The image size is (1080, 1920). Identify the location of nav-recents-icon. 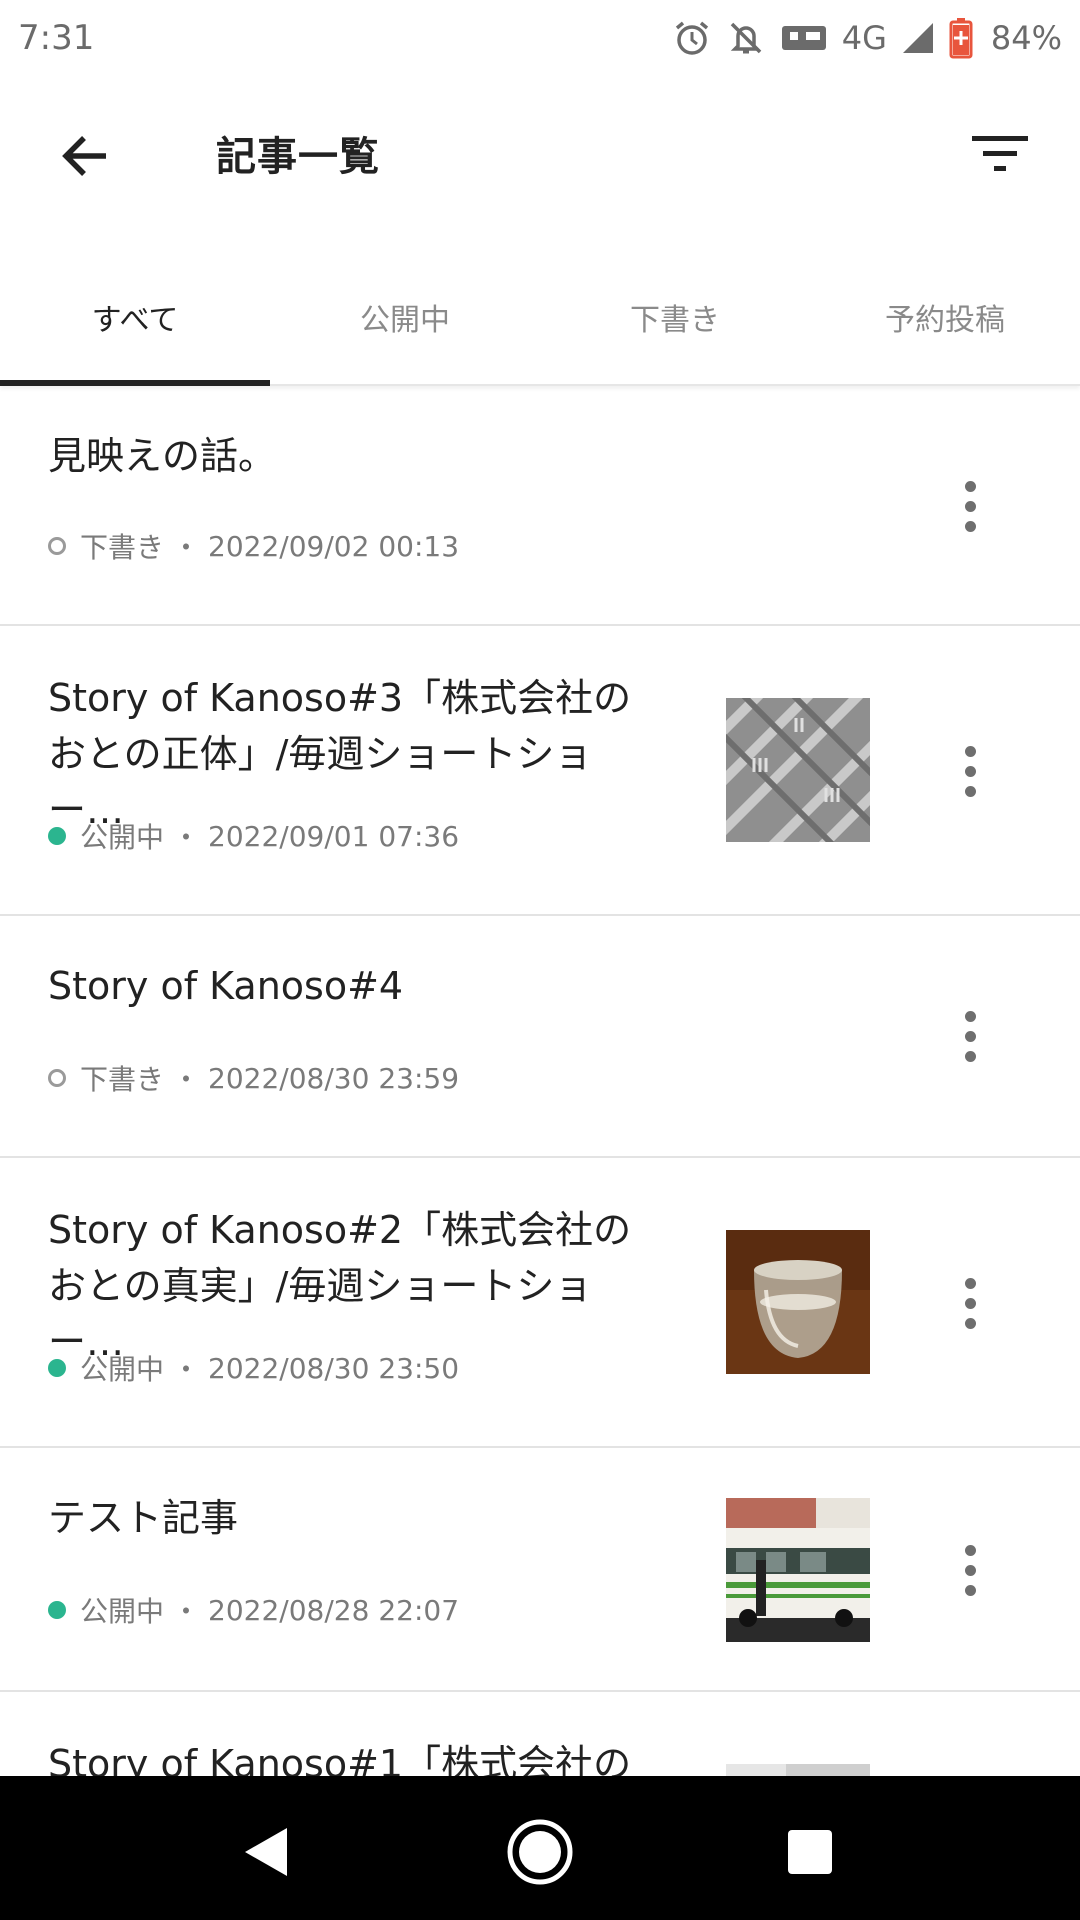
(810, 1852).